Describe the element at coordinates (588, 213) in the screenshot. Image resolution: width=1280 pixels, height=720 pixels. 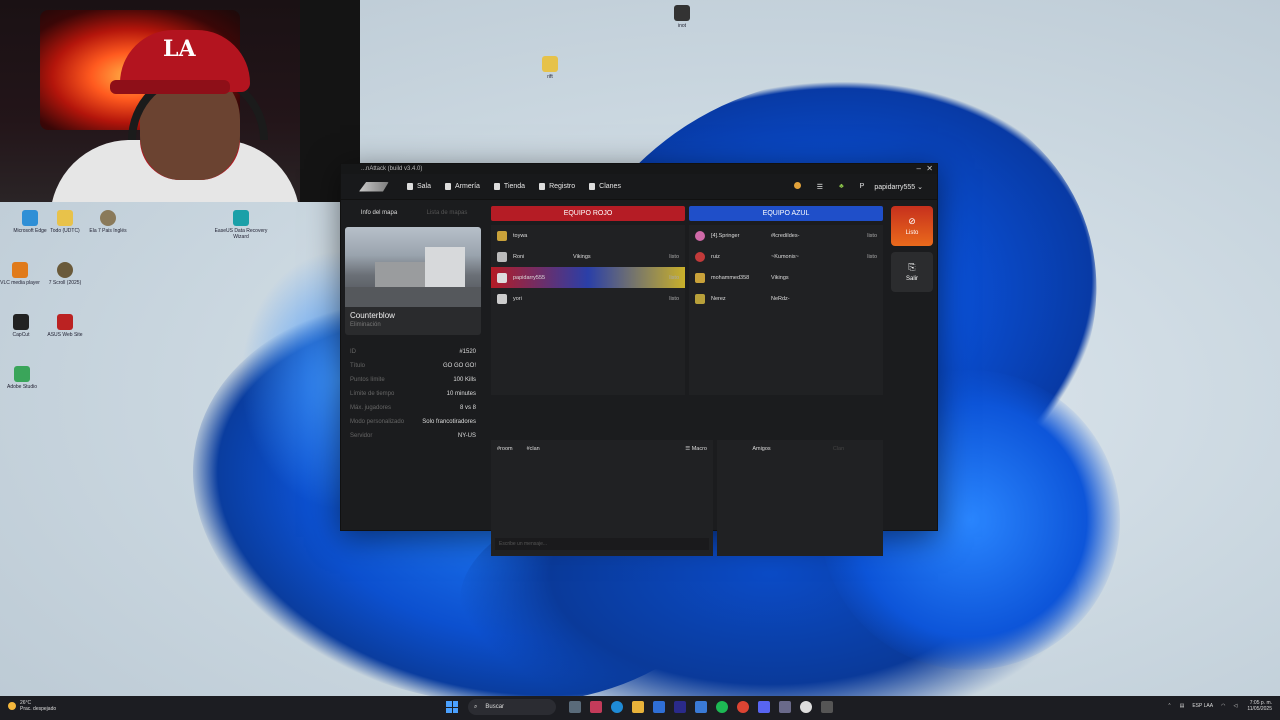
I see `red-team-header: EQUIPO ROJO` at that location.